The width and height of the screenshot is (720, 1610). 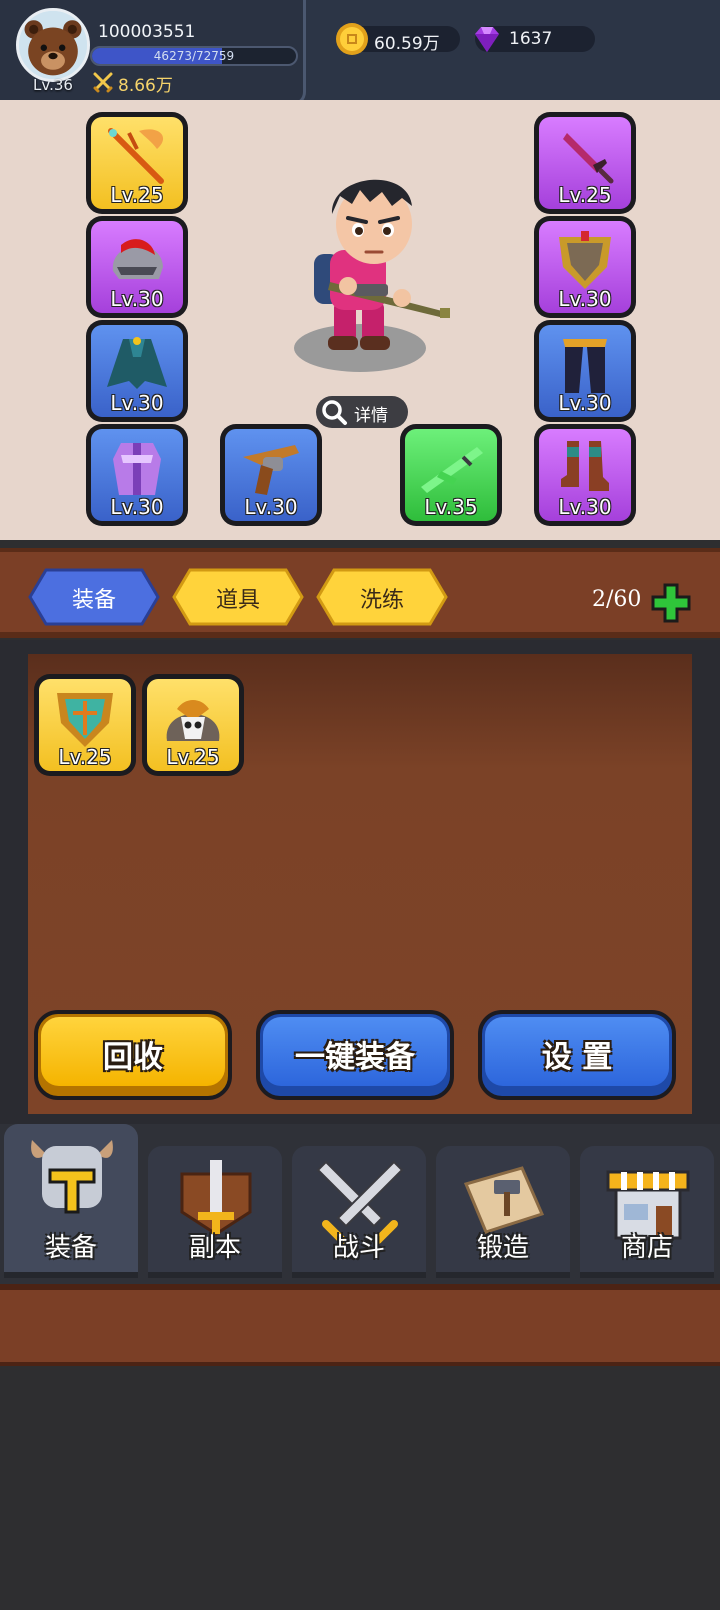 I want to click on exp-text: 46273/72759, so click(x=194, y=56).